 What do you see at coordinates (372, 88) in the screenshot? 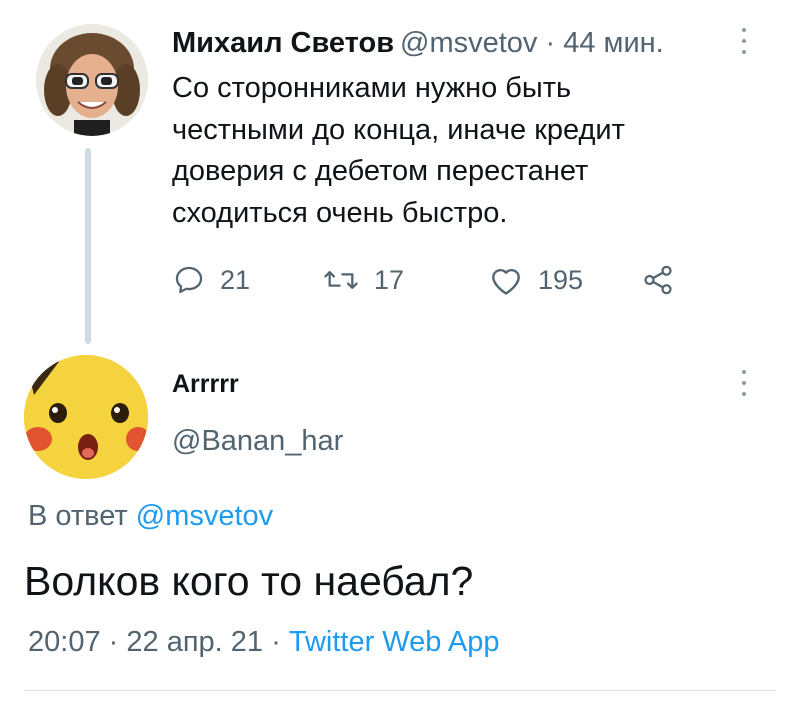
I see `tweet-text-line: Со сторонниками нужно быть` at bounding box center [372, 88].